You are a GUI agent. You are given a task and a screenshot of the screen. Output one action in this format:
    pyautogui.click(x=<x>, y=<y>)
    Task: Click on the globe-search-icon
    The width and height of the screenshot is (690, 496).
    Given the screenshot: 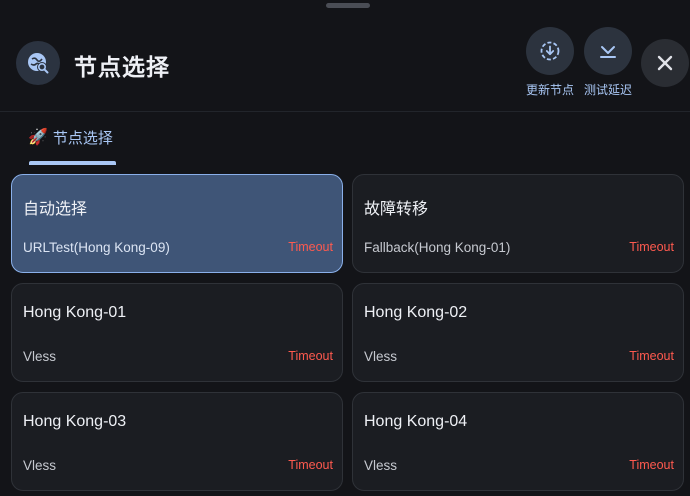 What is the action you would take?
    pyautogui.click(x=38, y=63)
    